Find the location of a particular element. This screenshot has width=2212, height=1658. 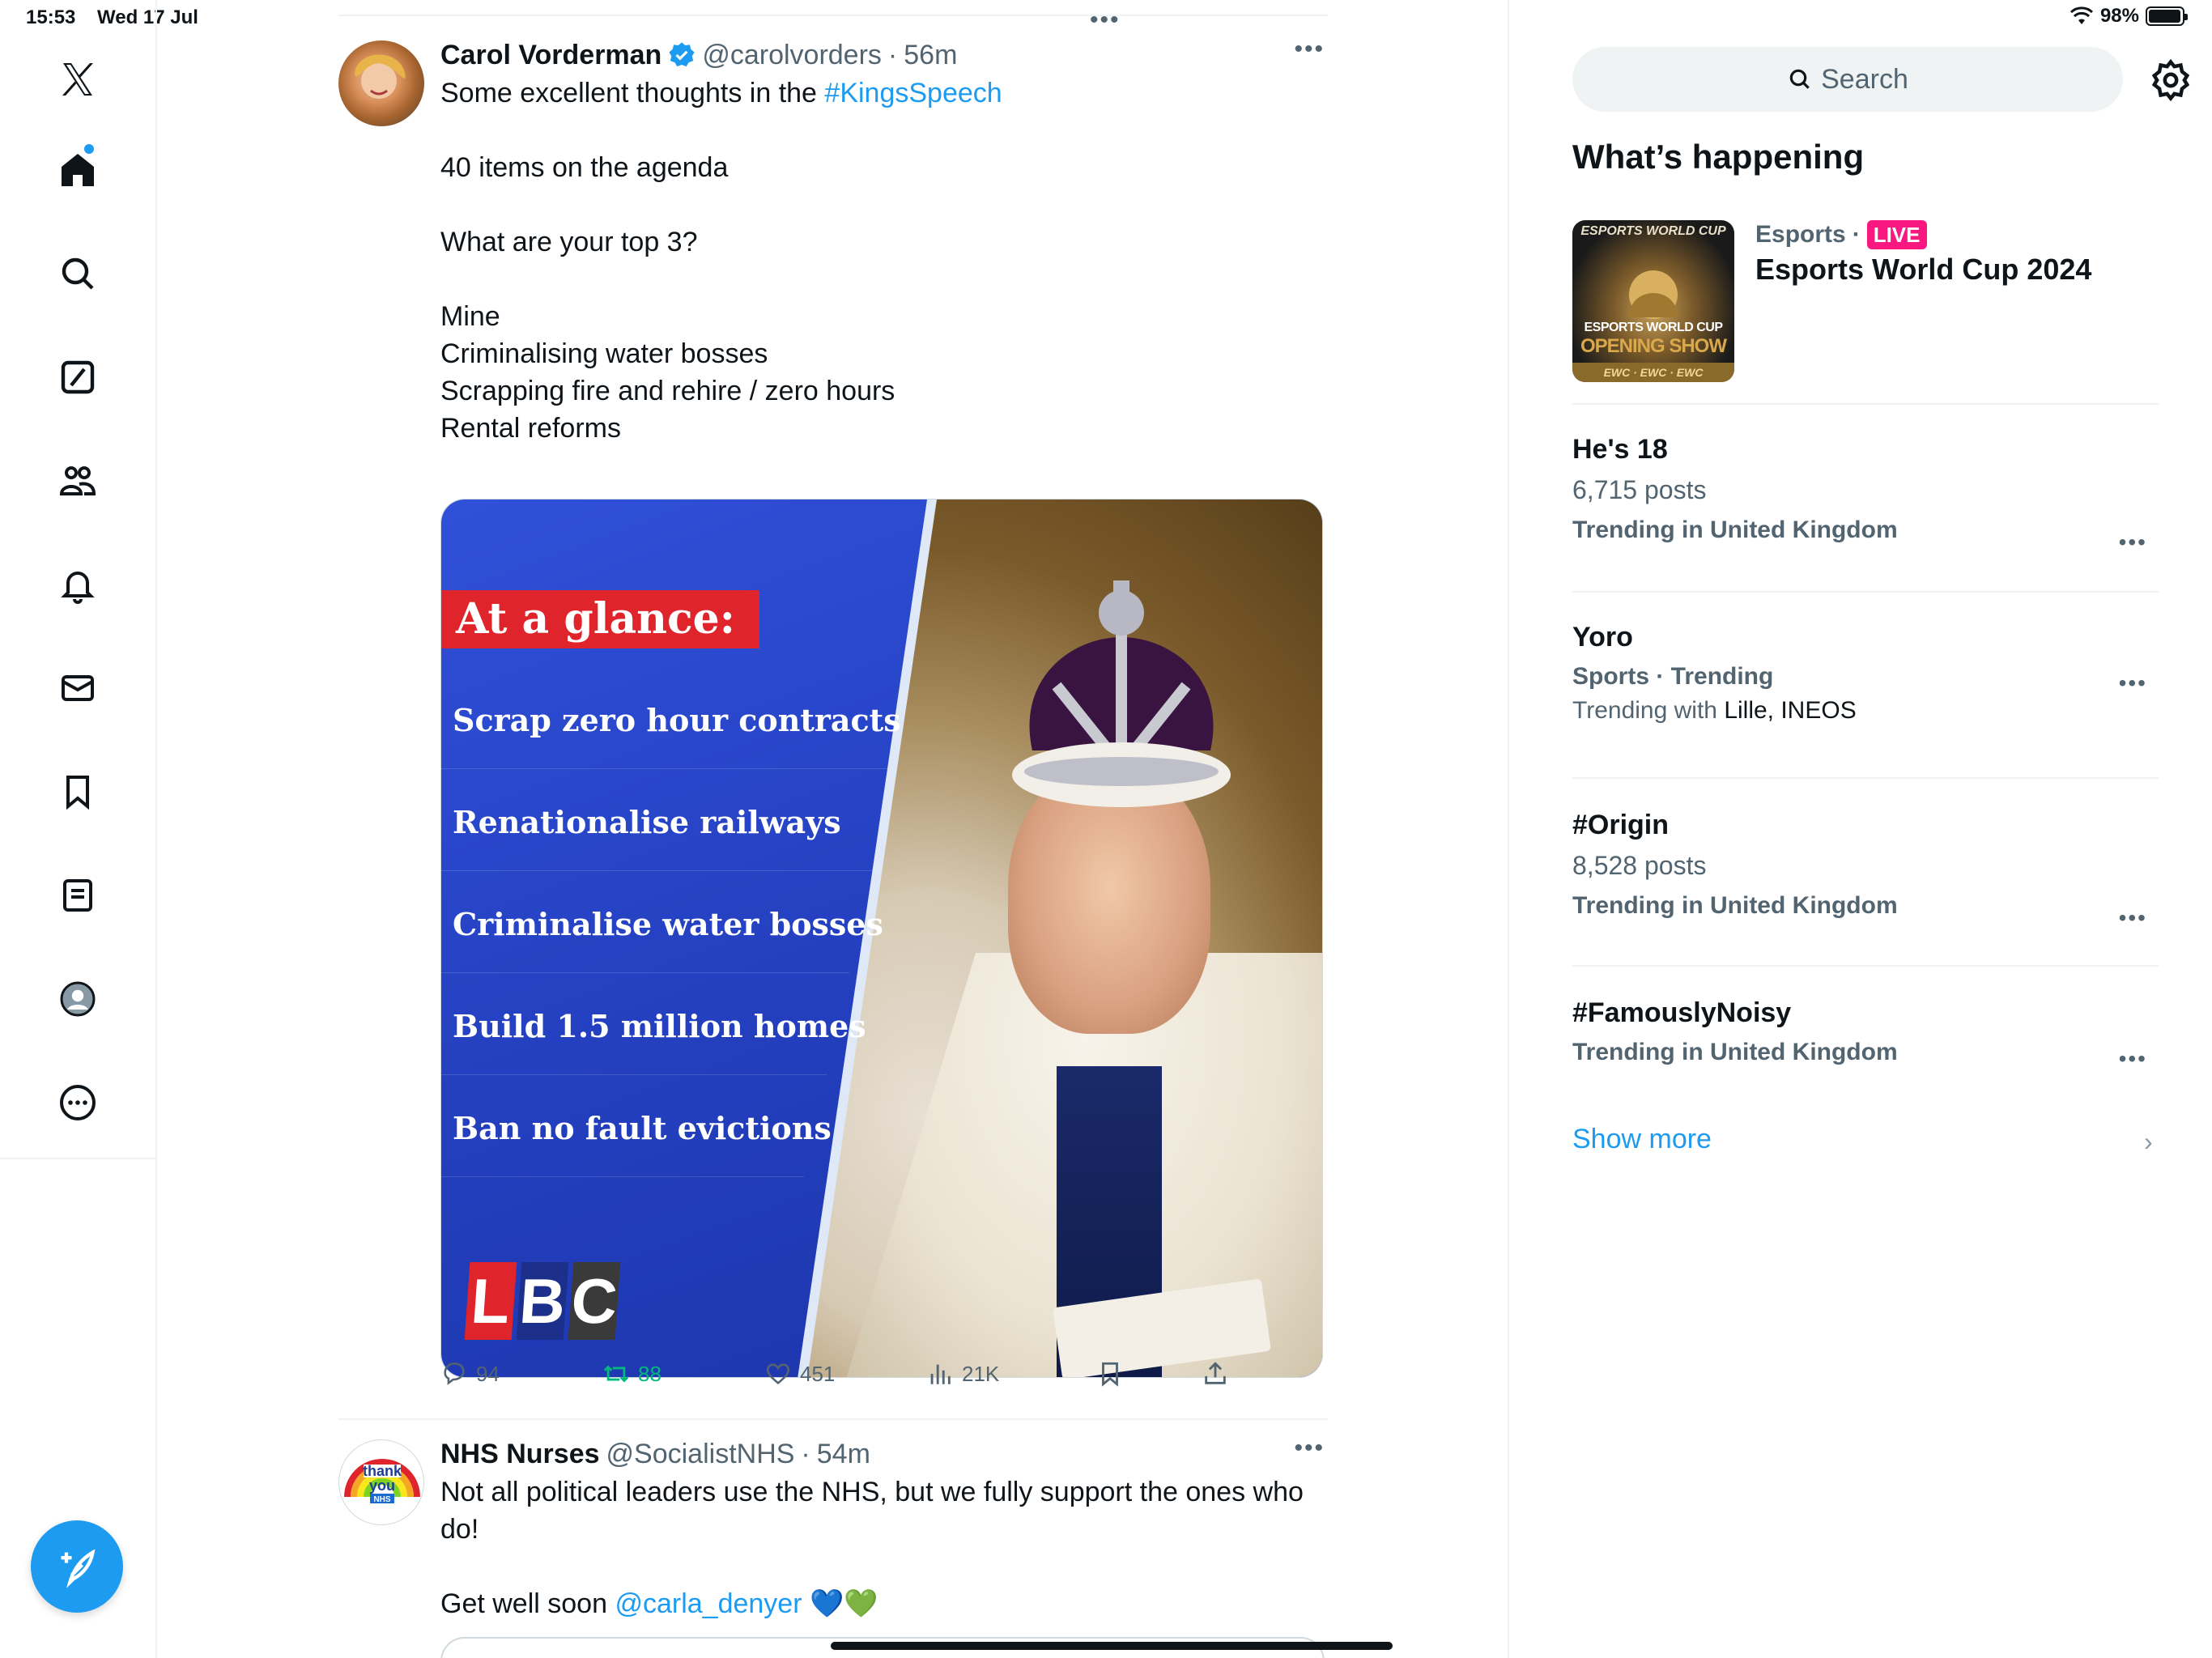

nav-profile is located at coordinates (77, 999).